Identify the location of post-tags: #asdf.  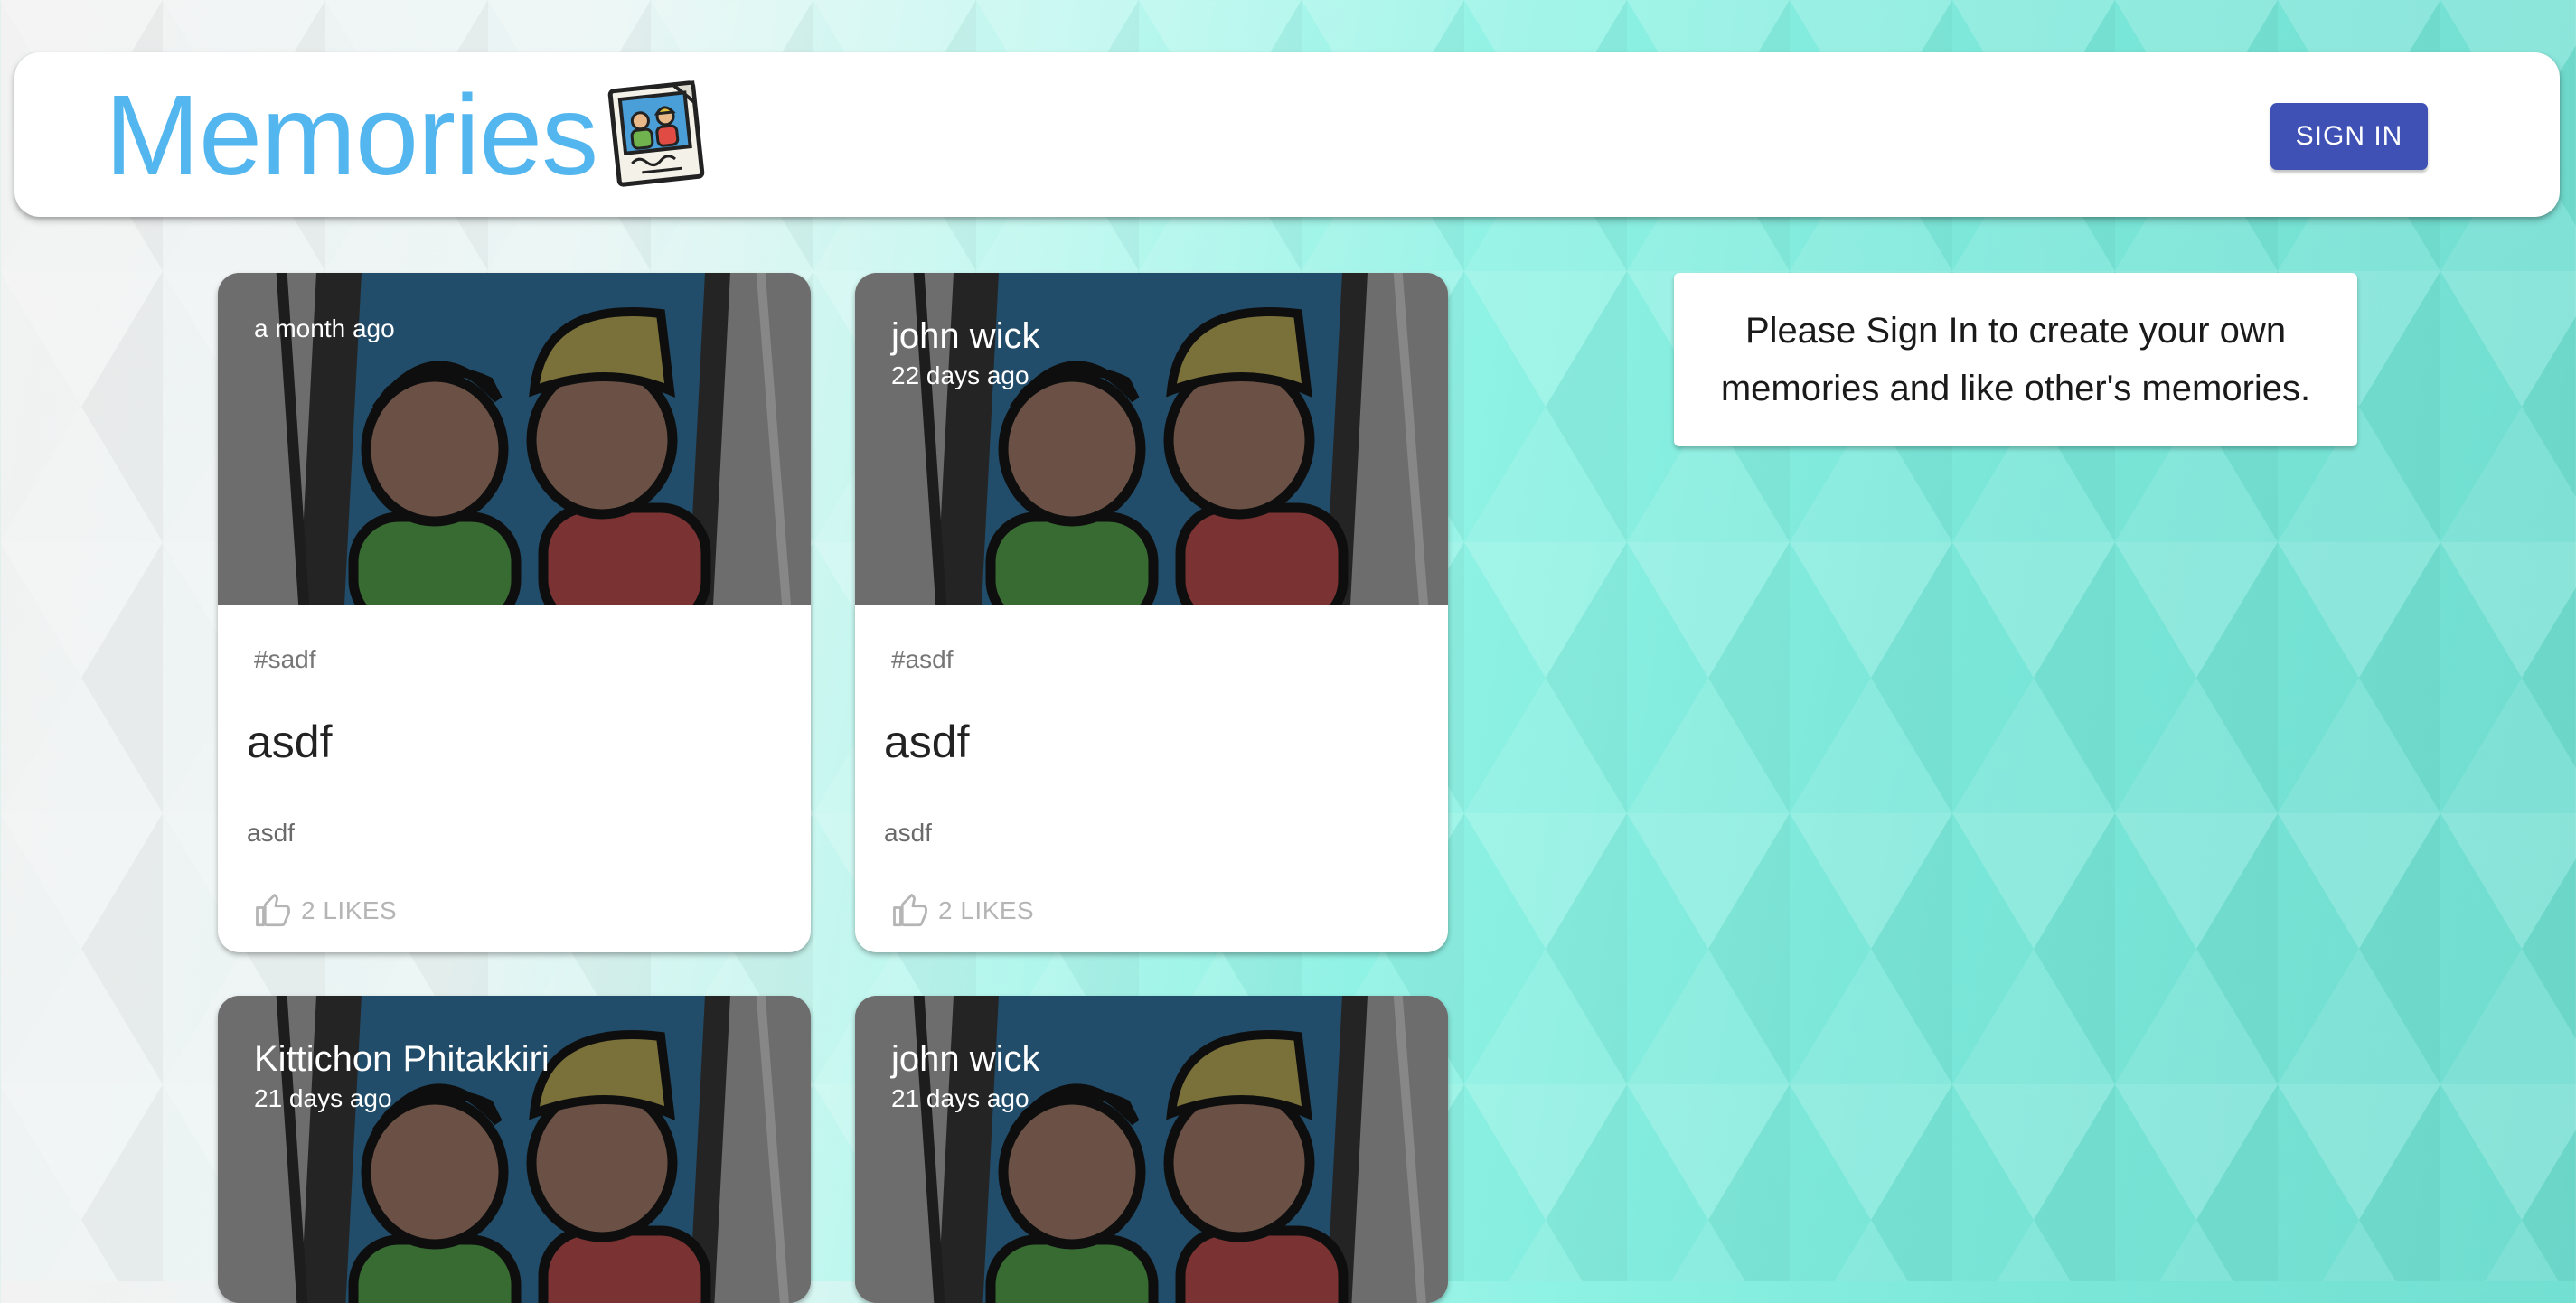
(923, 659).